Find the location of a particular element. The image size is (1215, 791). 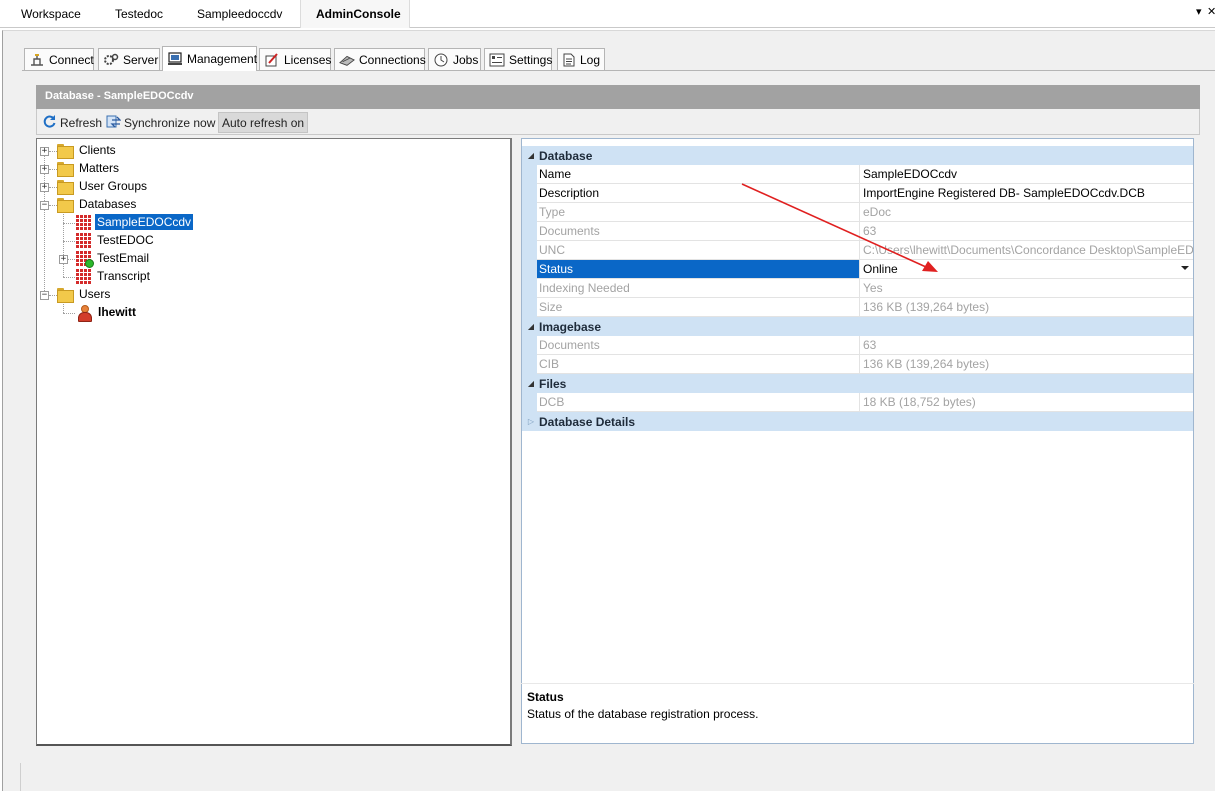

doc-tab-testedoc: Testedoc is located at coordinates (139, 14).